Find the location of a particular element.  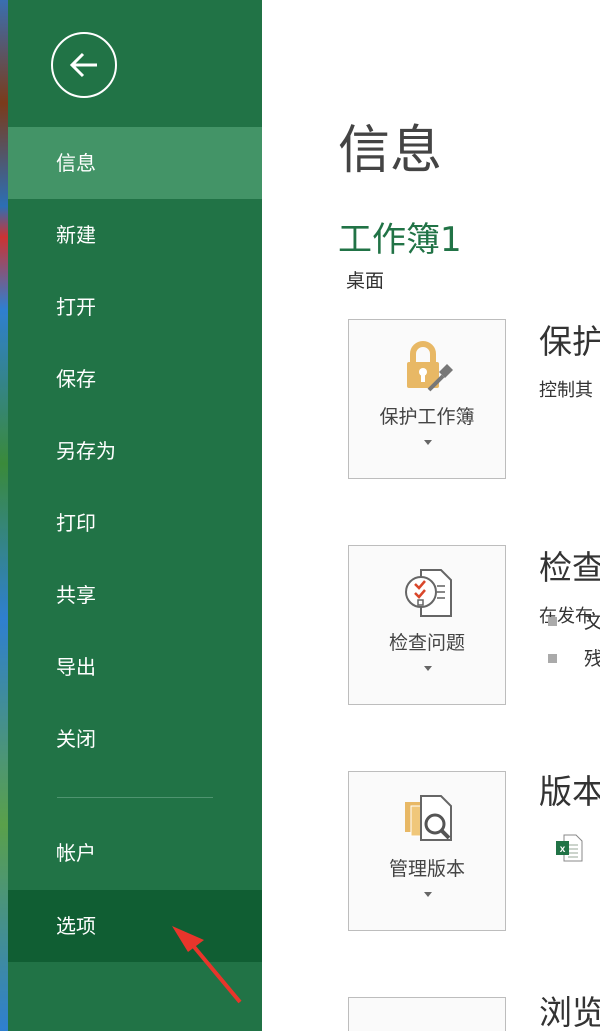

sidebar-item-save: 保存 is located at coordinates (135, 379).